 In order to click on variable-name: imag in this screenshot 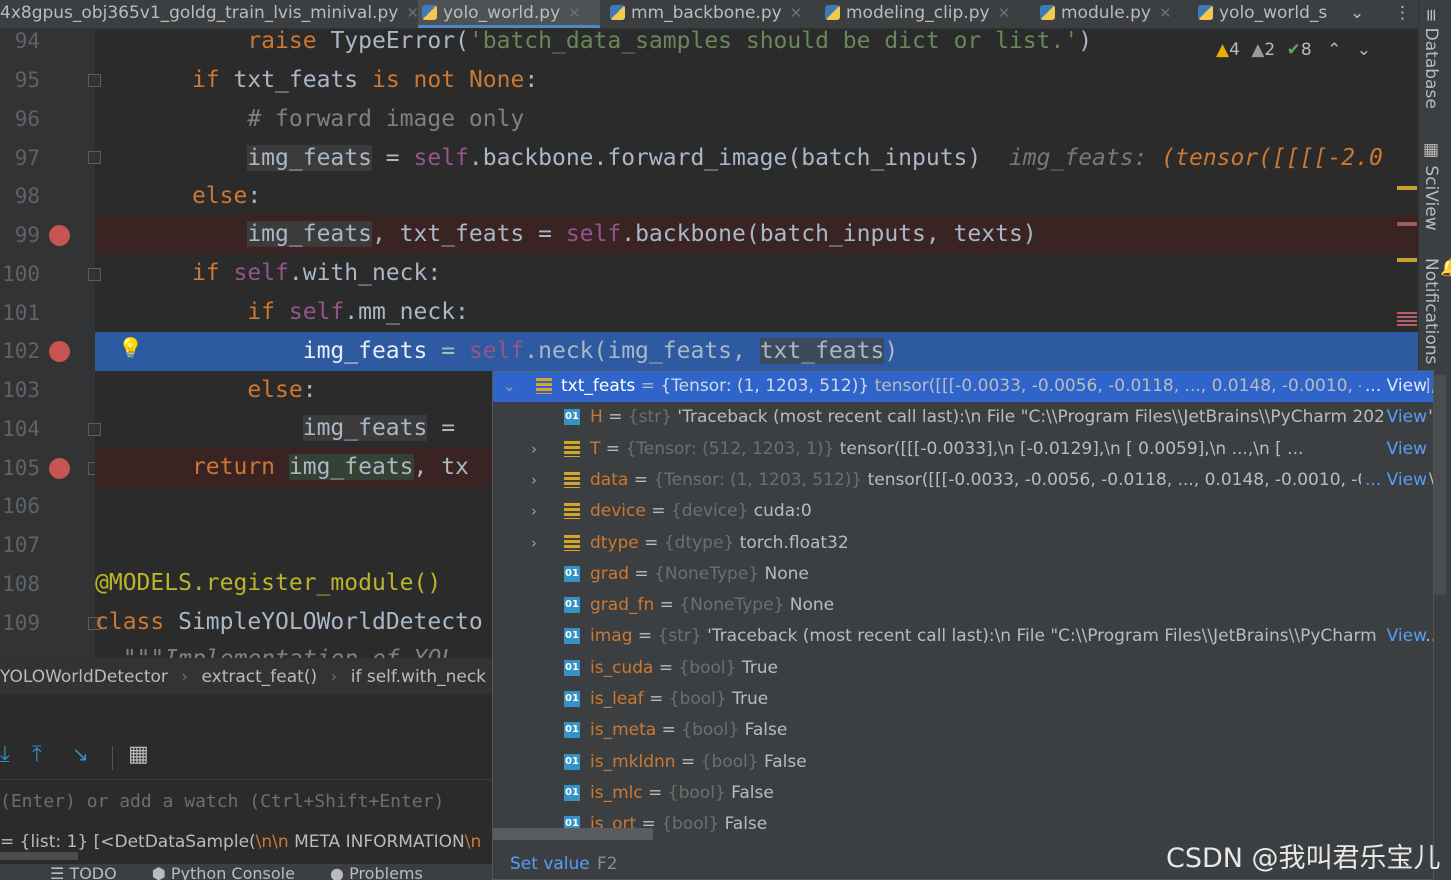, I will do `click(611, 636)`.